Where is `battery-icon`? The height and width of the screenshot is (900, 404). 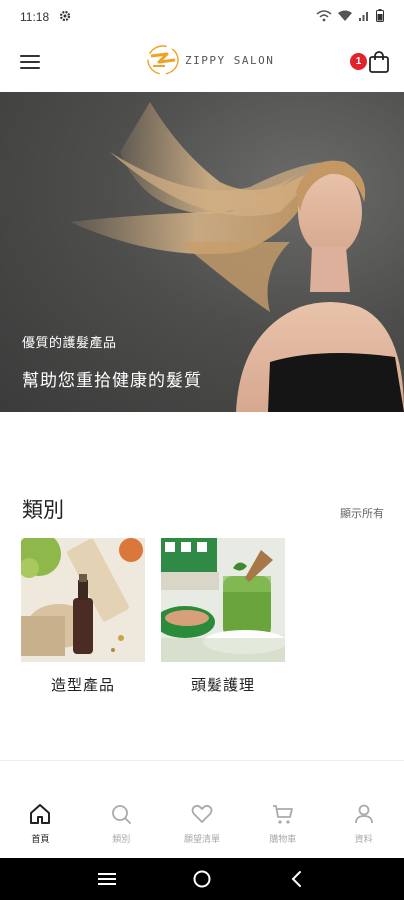
battery-icon is located at coordinates (380, 17).